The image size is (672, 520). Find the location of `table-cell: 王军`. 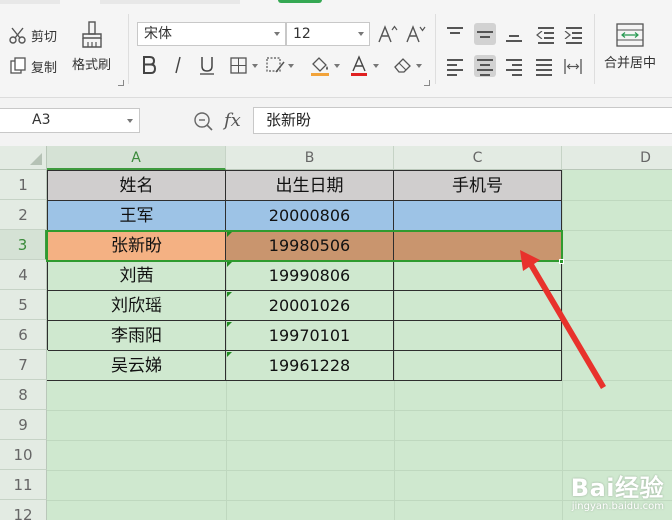

table-cell: 王军 is located at coordinates (137, 216).